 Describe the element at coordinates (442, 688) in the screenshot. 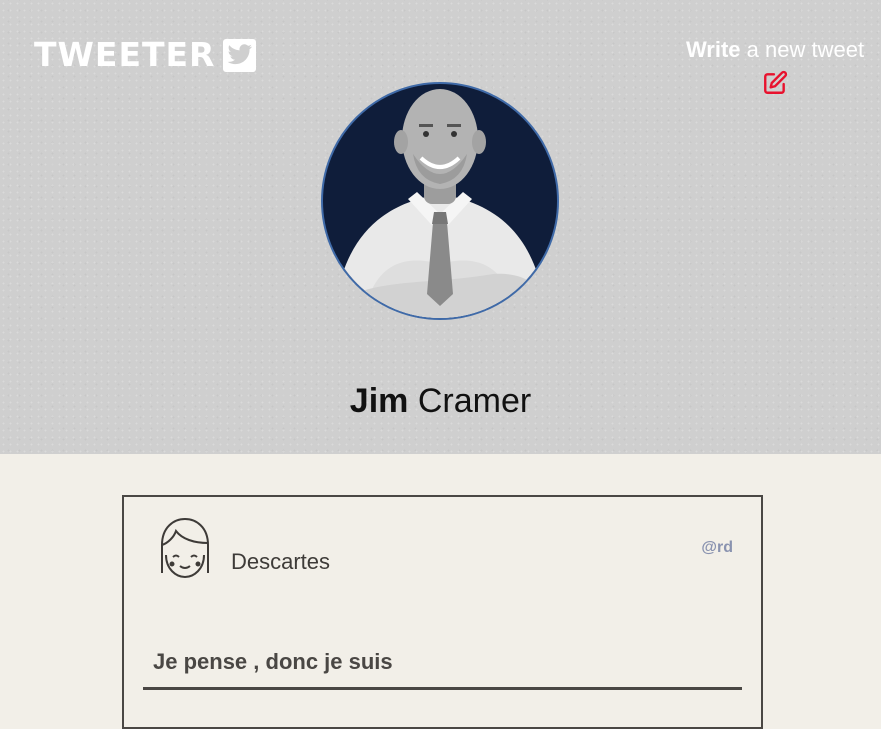

I see `tweet-divider` at that location.